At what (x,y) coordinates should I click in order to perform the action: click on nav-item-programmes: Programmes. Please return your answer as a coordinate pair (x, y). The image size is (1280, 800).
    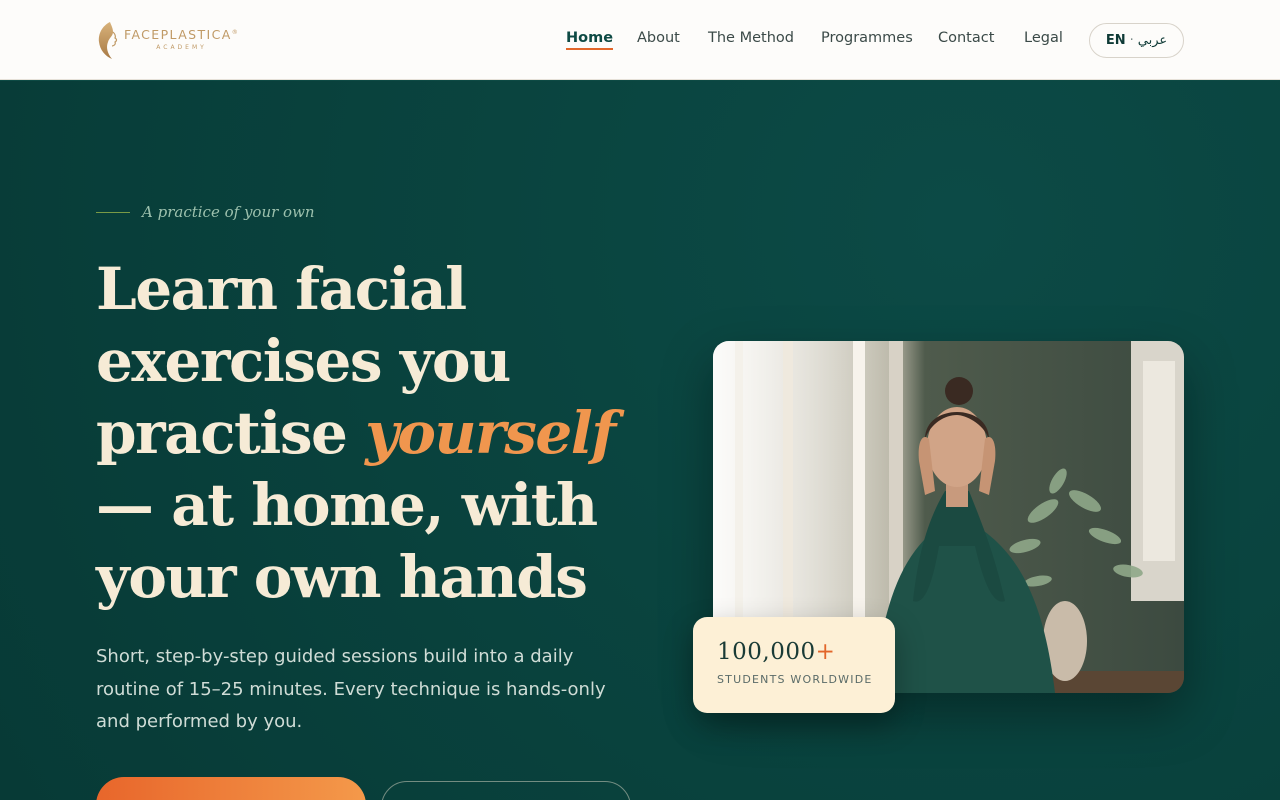
    Looking at the image, I should click on (867, 38).